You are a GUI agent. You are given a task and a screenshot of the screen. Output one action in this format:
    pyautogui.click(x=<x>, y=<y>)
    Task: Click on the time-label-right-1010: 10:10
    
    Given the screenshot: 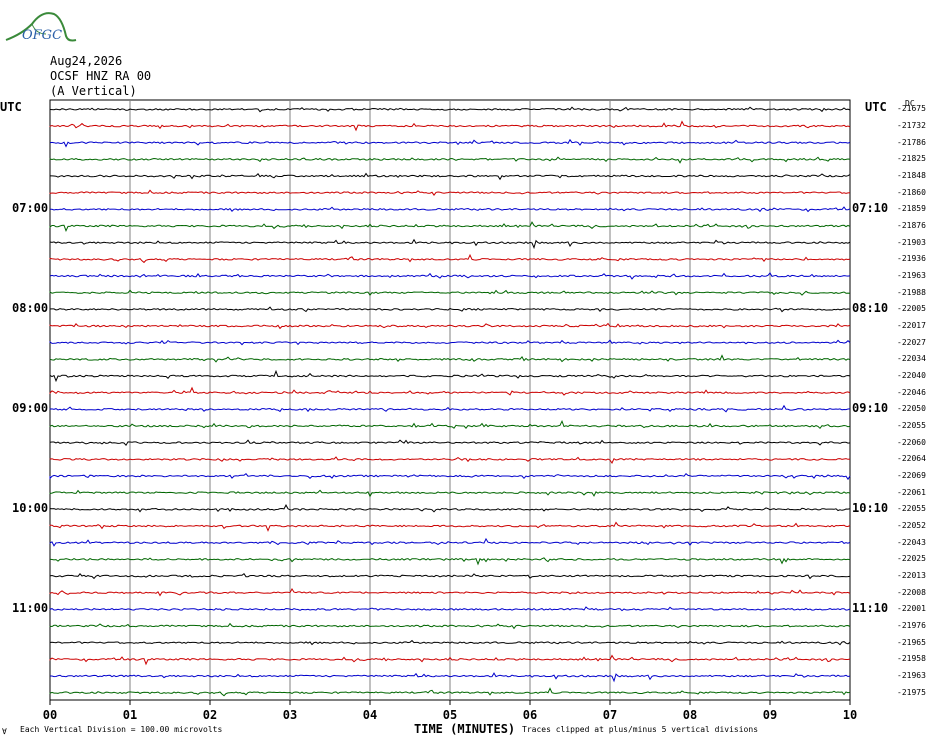 What is the action you would take?
    pyautogui.click(x=870, y=508)
    